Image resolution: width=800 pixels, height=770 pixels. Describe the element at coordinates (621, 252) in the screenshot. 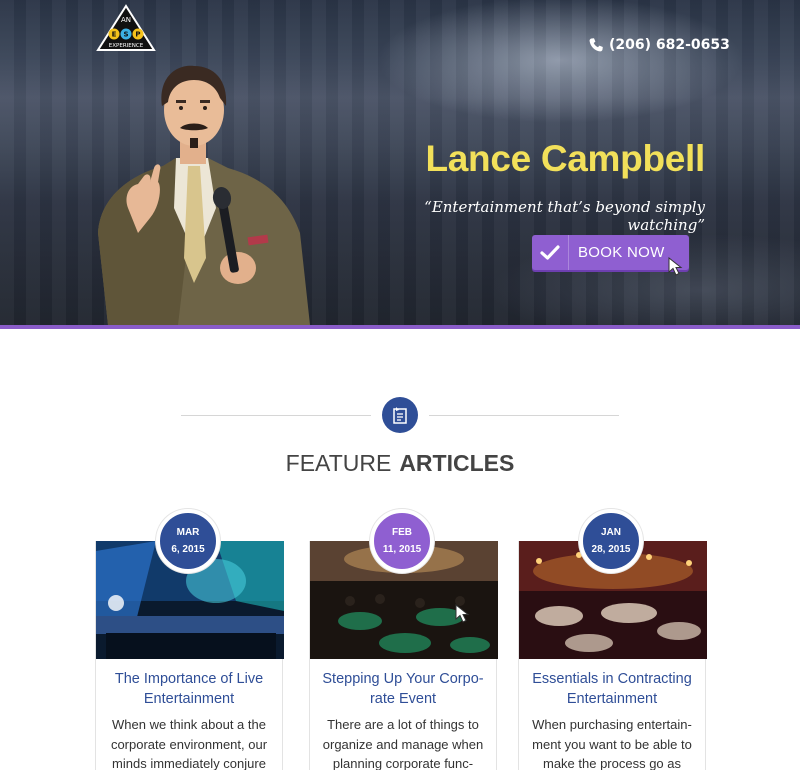

I see `book-now-label: BOOK NOW` at that location.